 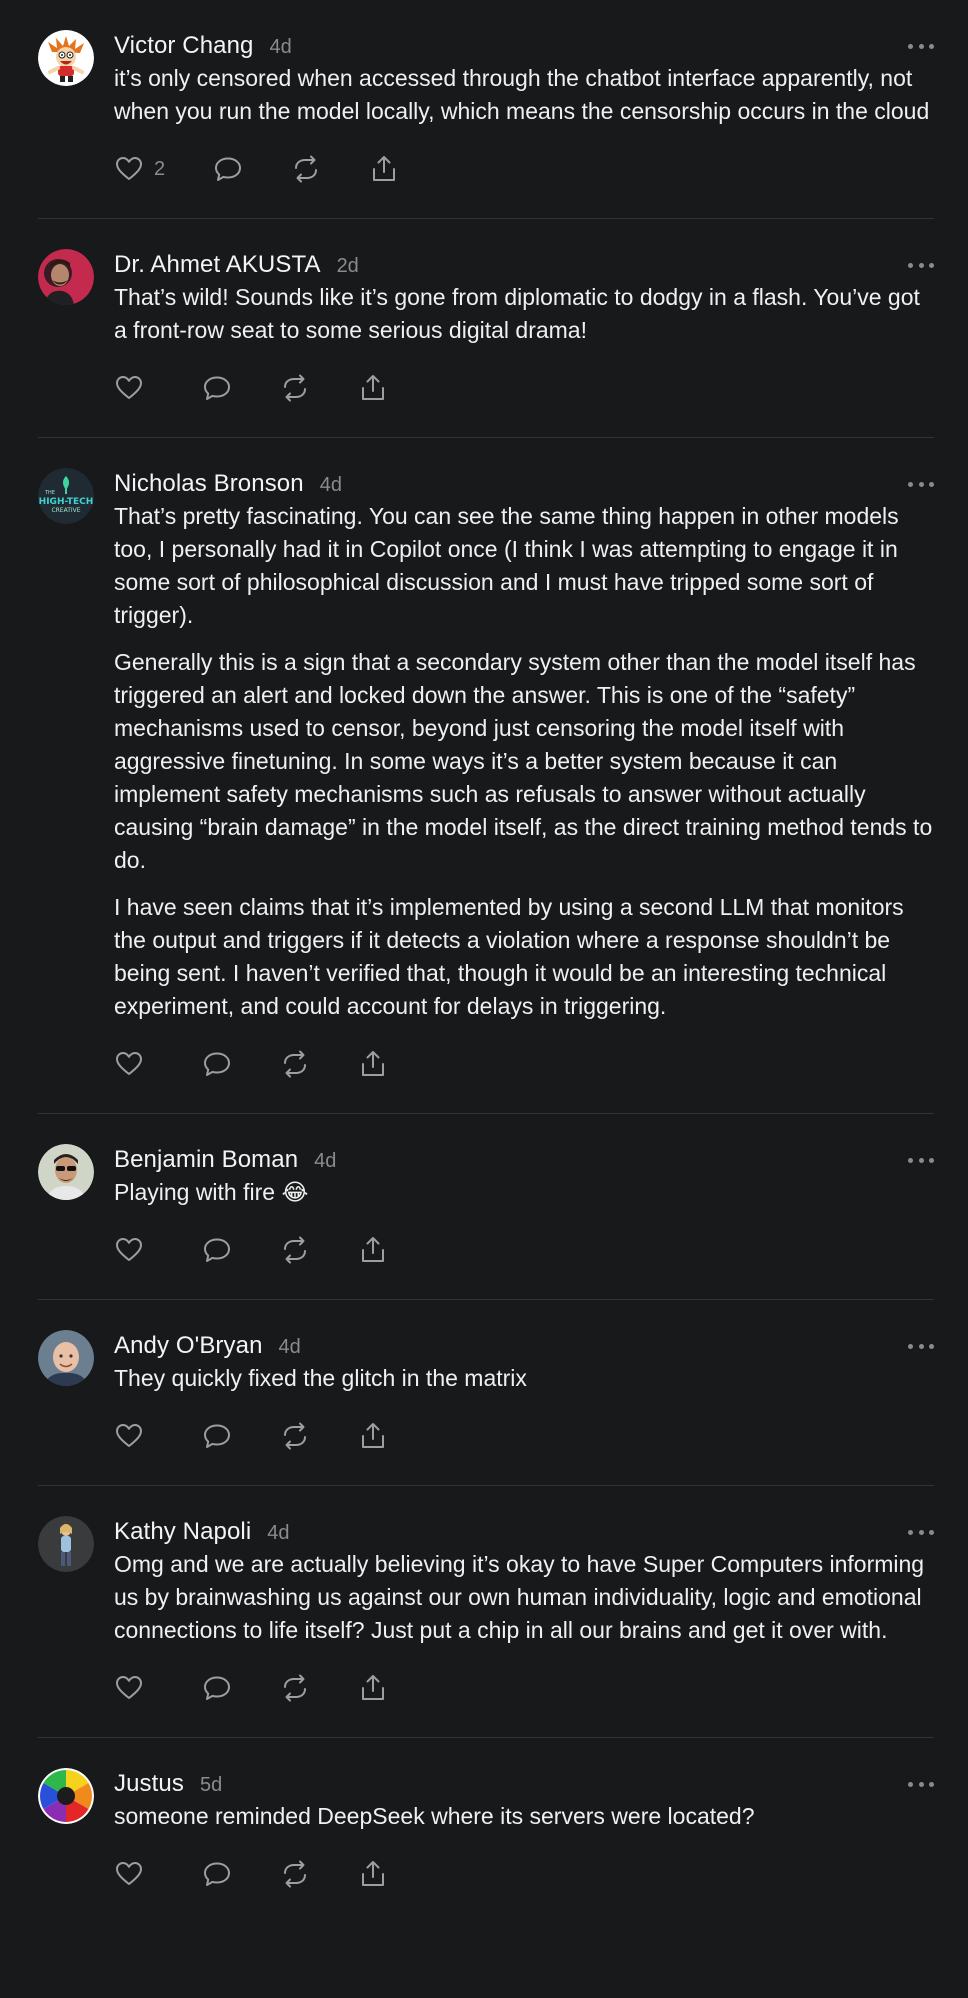 What do you see at coordinates (160, 168) in the screenshot?
I see `like-count: 2` at bounding box center [160, 168].